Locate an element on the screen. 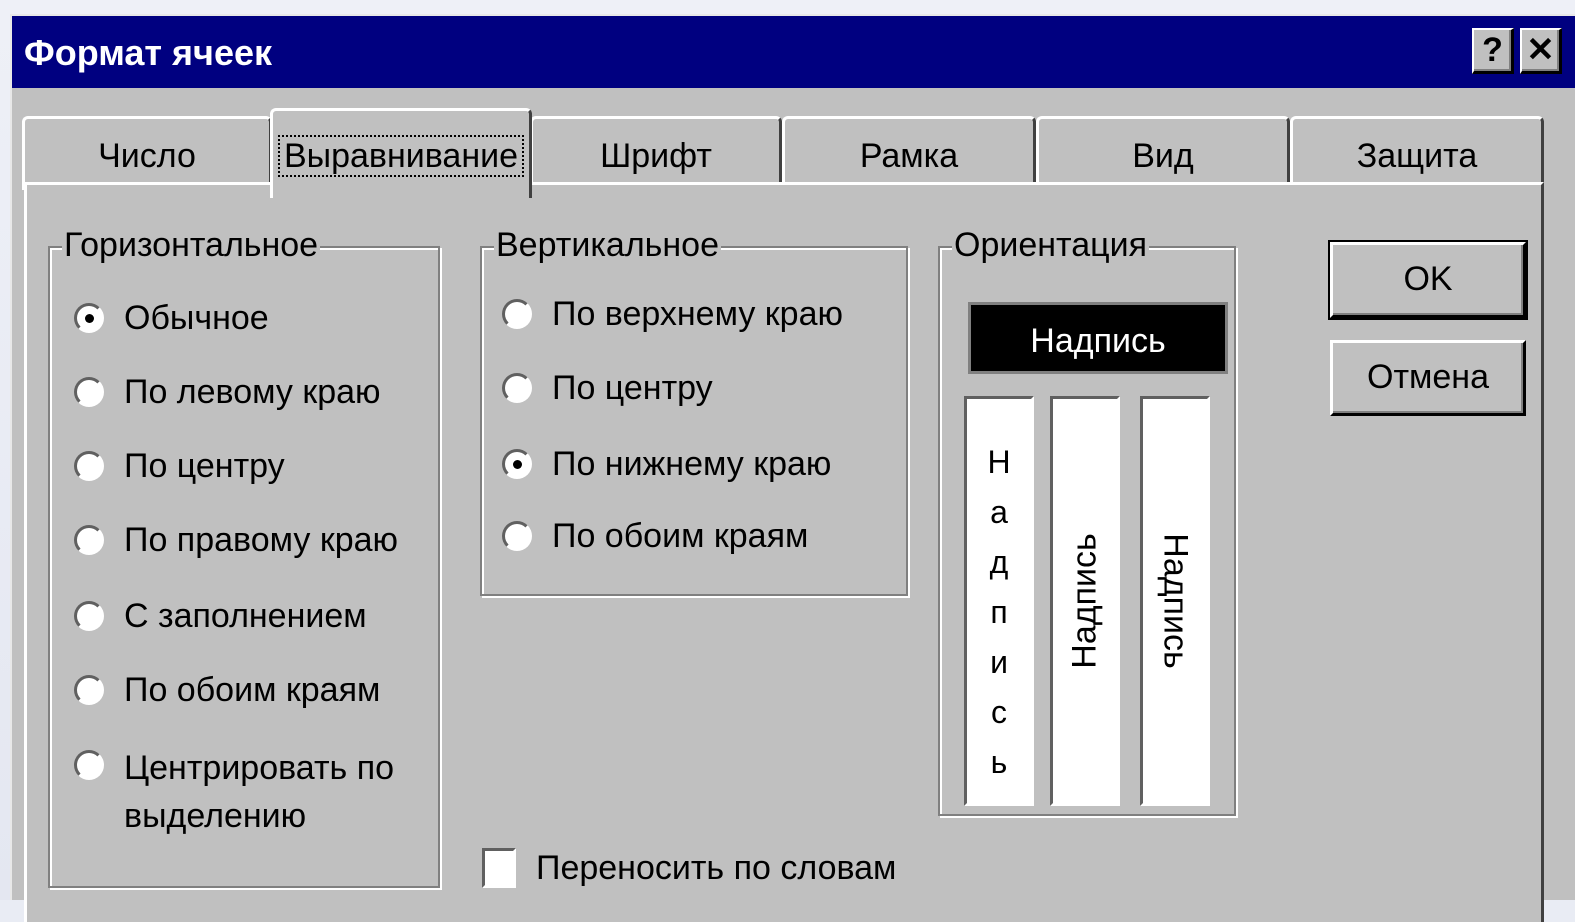  radio-horizontal-center: По центру is located at coordinates (179, 466).